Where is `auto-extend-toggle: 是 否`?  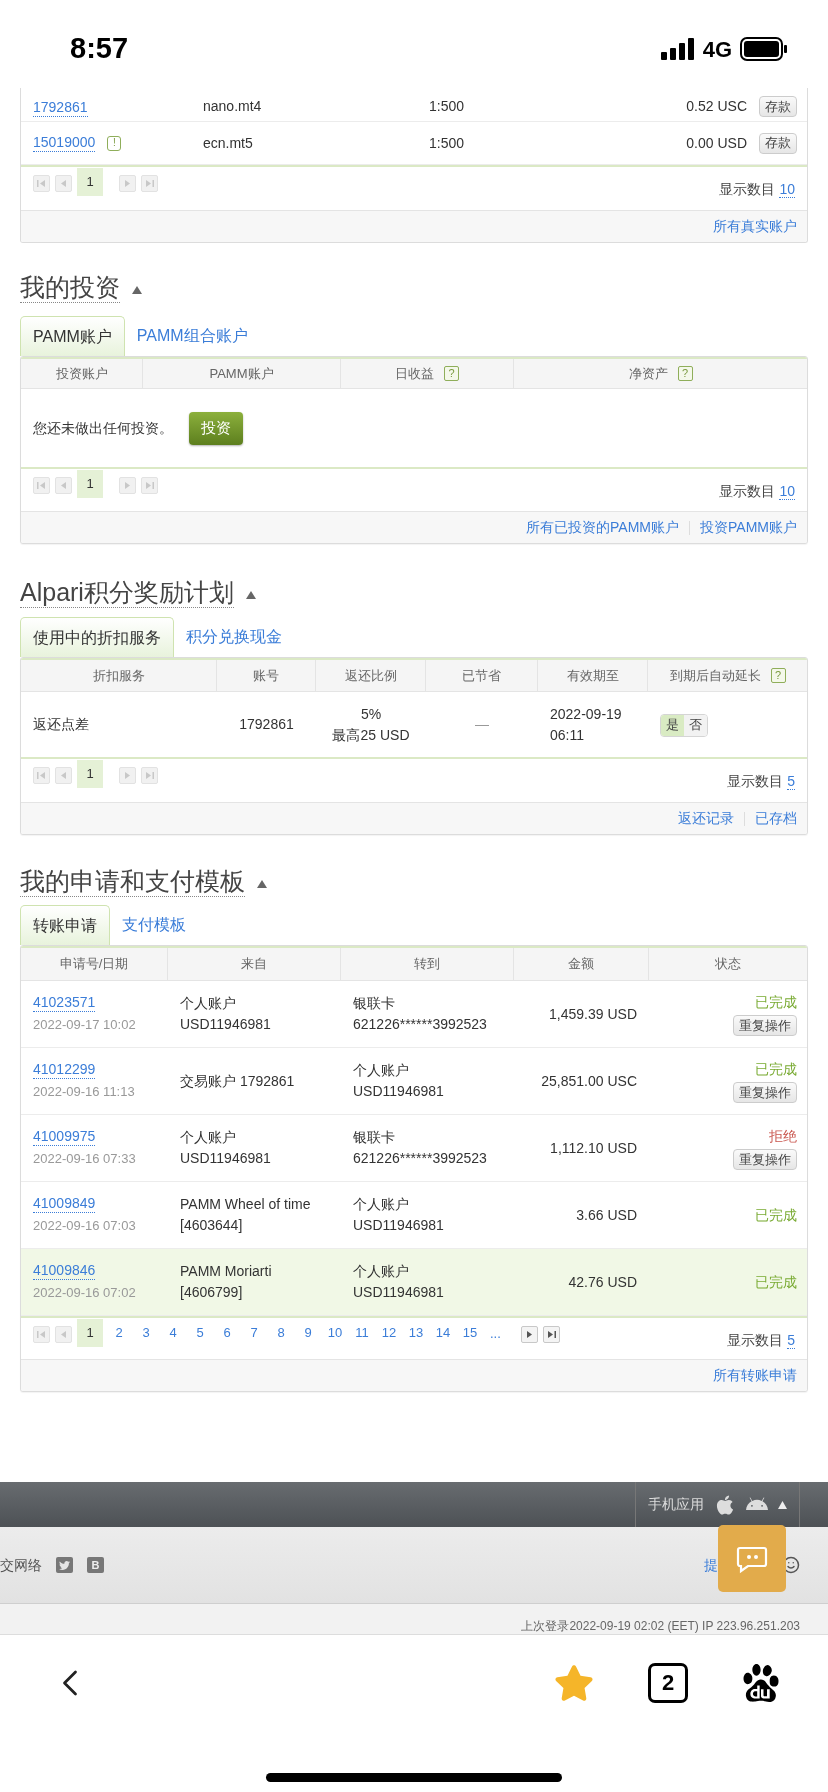 auto-extend-toggle: 是 否 is located at coordinates (684, 725).